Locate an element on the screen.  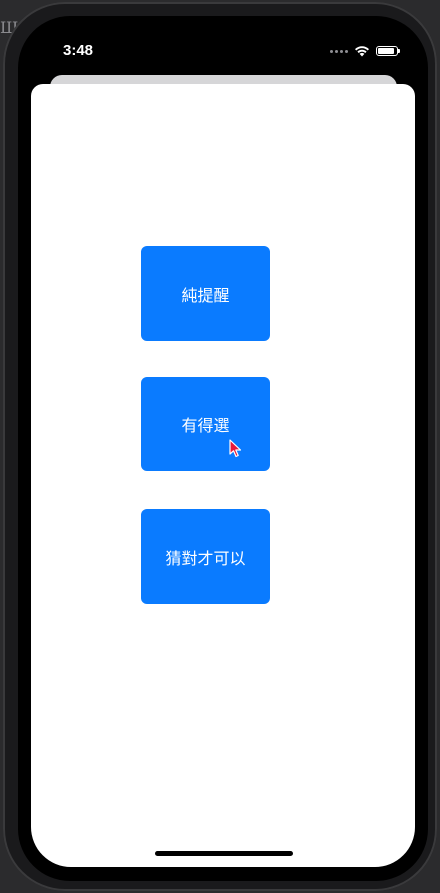
choice-button: 有得選 is located at coordinates (205, 424).